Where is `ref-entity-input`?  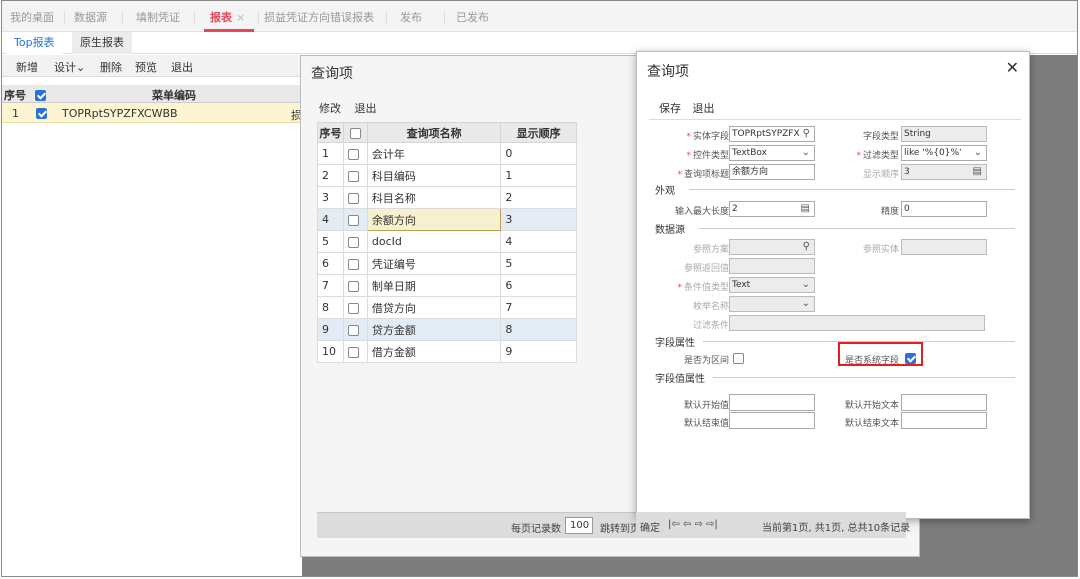
ref-entity-input is located at coordinates (944, 247).